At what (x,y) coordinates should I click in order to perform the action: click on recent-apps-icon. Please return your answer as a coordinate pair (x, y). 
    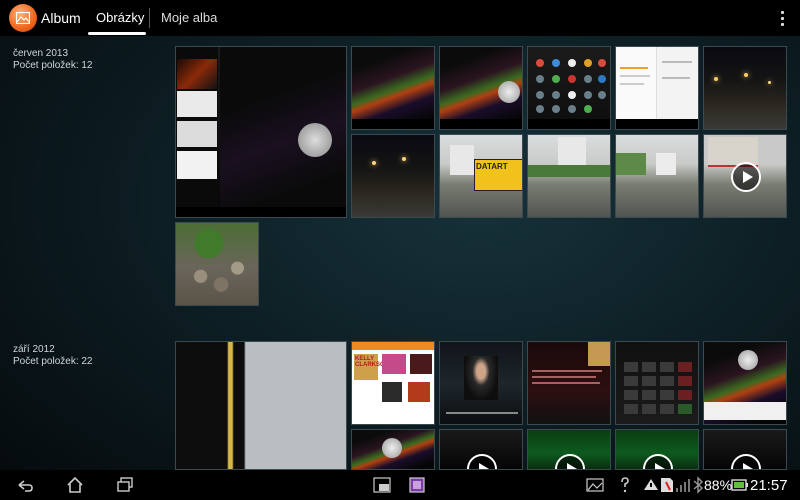
    Looking at the image, I should click on (125, 485).